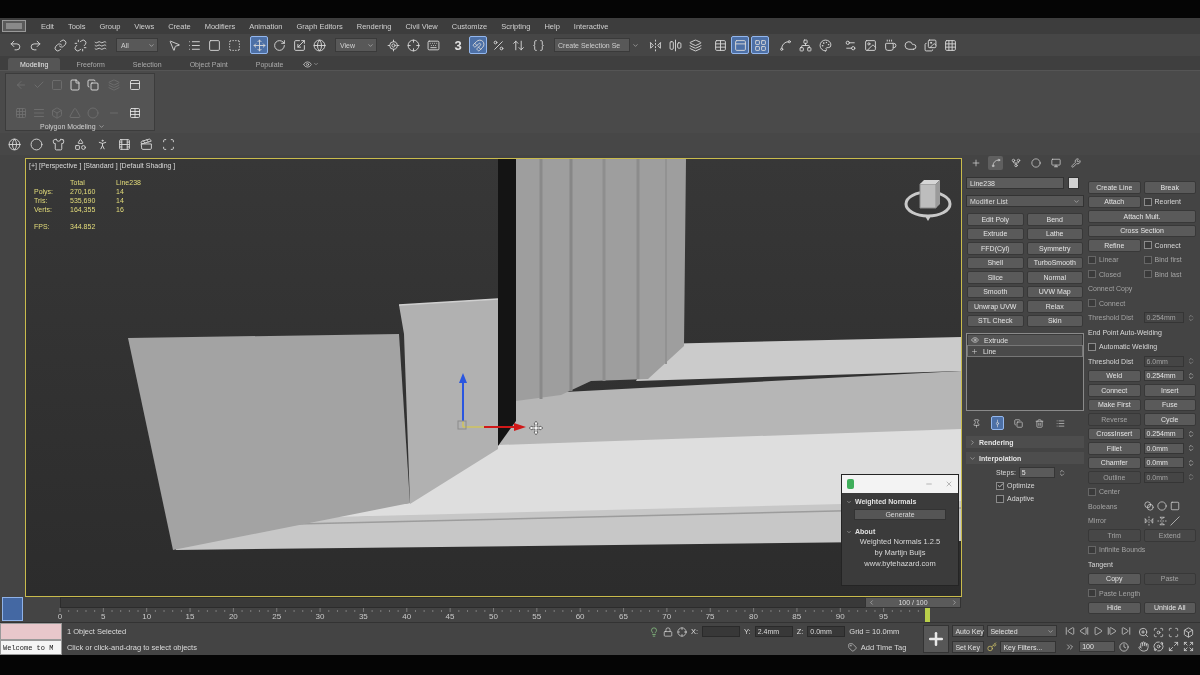 The image size is (1200, 675). I want to click on material-editor-button, so click(825, 45).